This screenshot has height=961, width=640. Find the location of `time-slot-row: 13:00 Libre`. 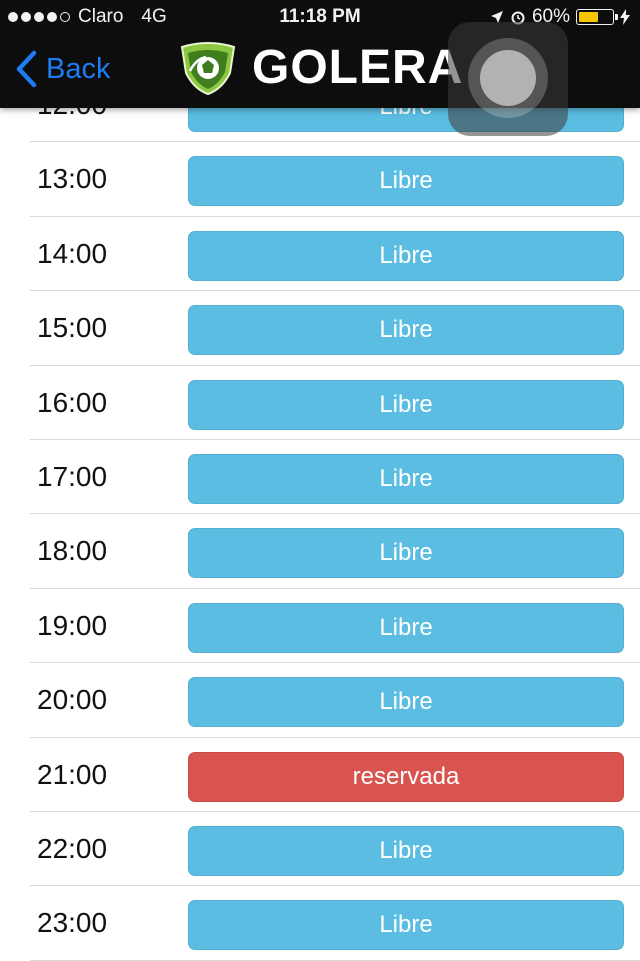

time-slot-row: 13:00 Libre is located at coordinates (335, 179).